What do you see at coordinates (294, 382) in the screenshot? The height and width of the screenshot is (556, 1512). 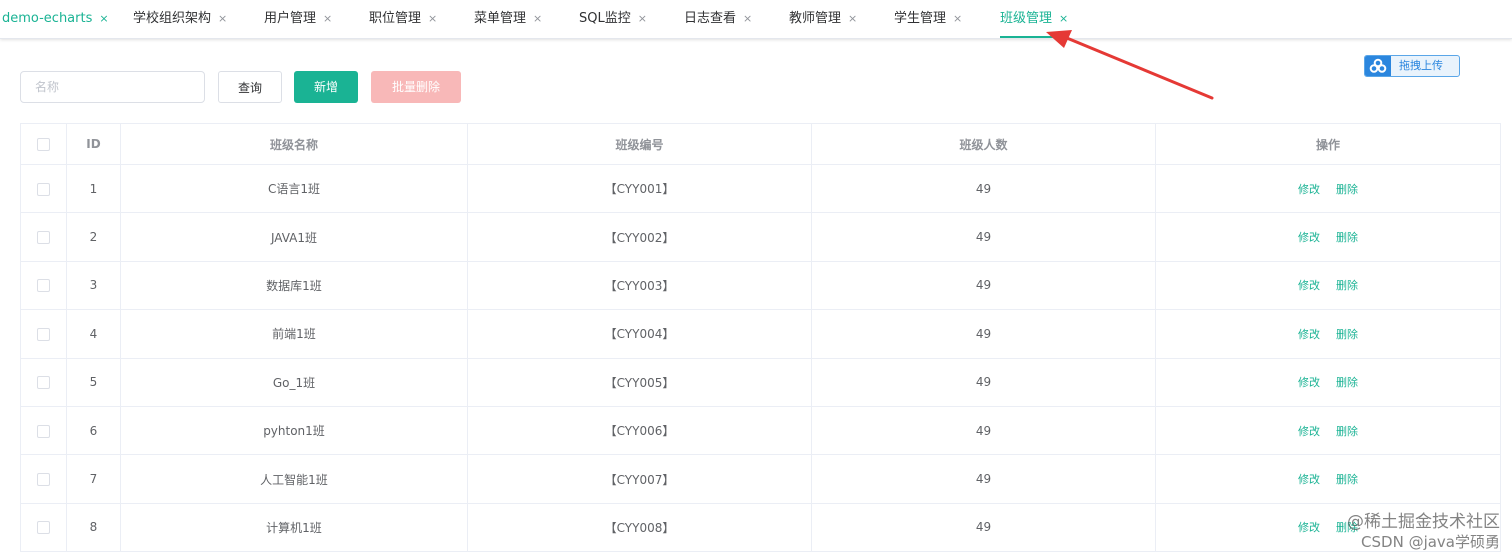 I see `cell-class-name: Go_1班` at bounding box center [294, 382].